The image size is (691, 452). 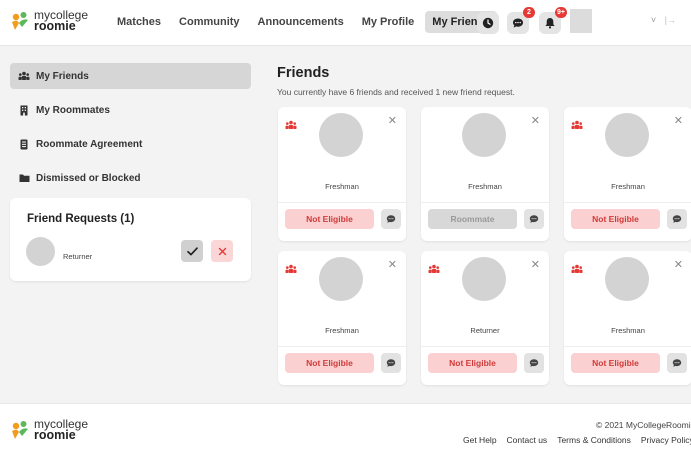 What do you see at coordinates (303, 73) in the screenshot?
I see `page-title: Friends` at bounding box center [303, 73].